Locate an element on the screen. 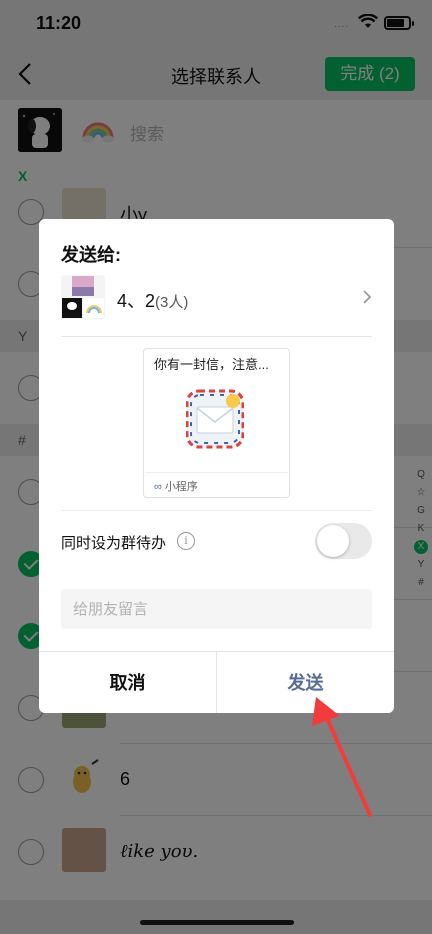 The image size is (432, 934). group-todo-label: 同时设为群待办 is located at coordinates (114, 543).